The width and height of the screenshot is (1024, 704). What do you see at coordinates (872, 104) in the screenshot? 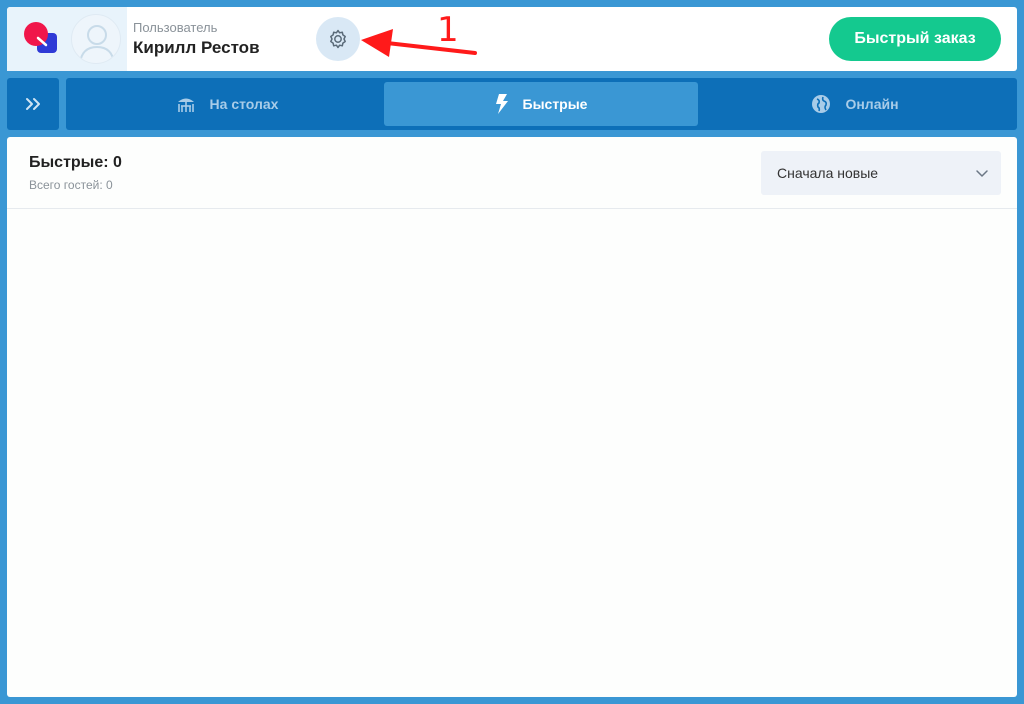
I see `tab-label: Онлайн` at bounding box center [872, 104].